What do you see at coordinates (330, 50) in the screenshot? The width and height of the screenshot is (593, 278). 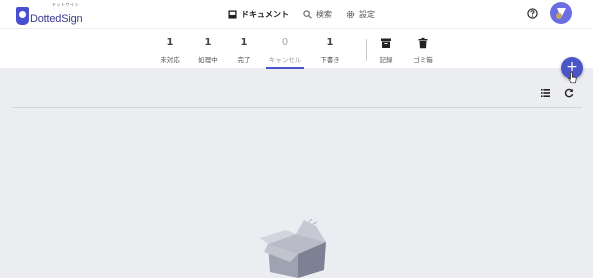 I see `tab-drafts: 1 下書き` at bounding box center [330, 50].